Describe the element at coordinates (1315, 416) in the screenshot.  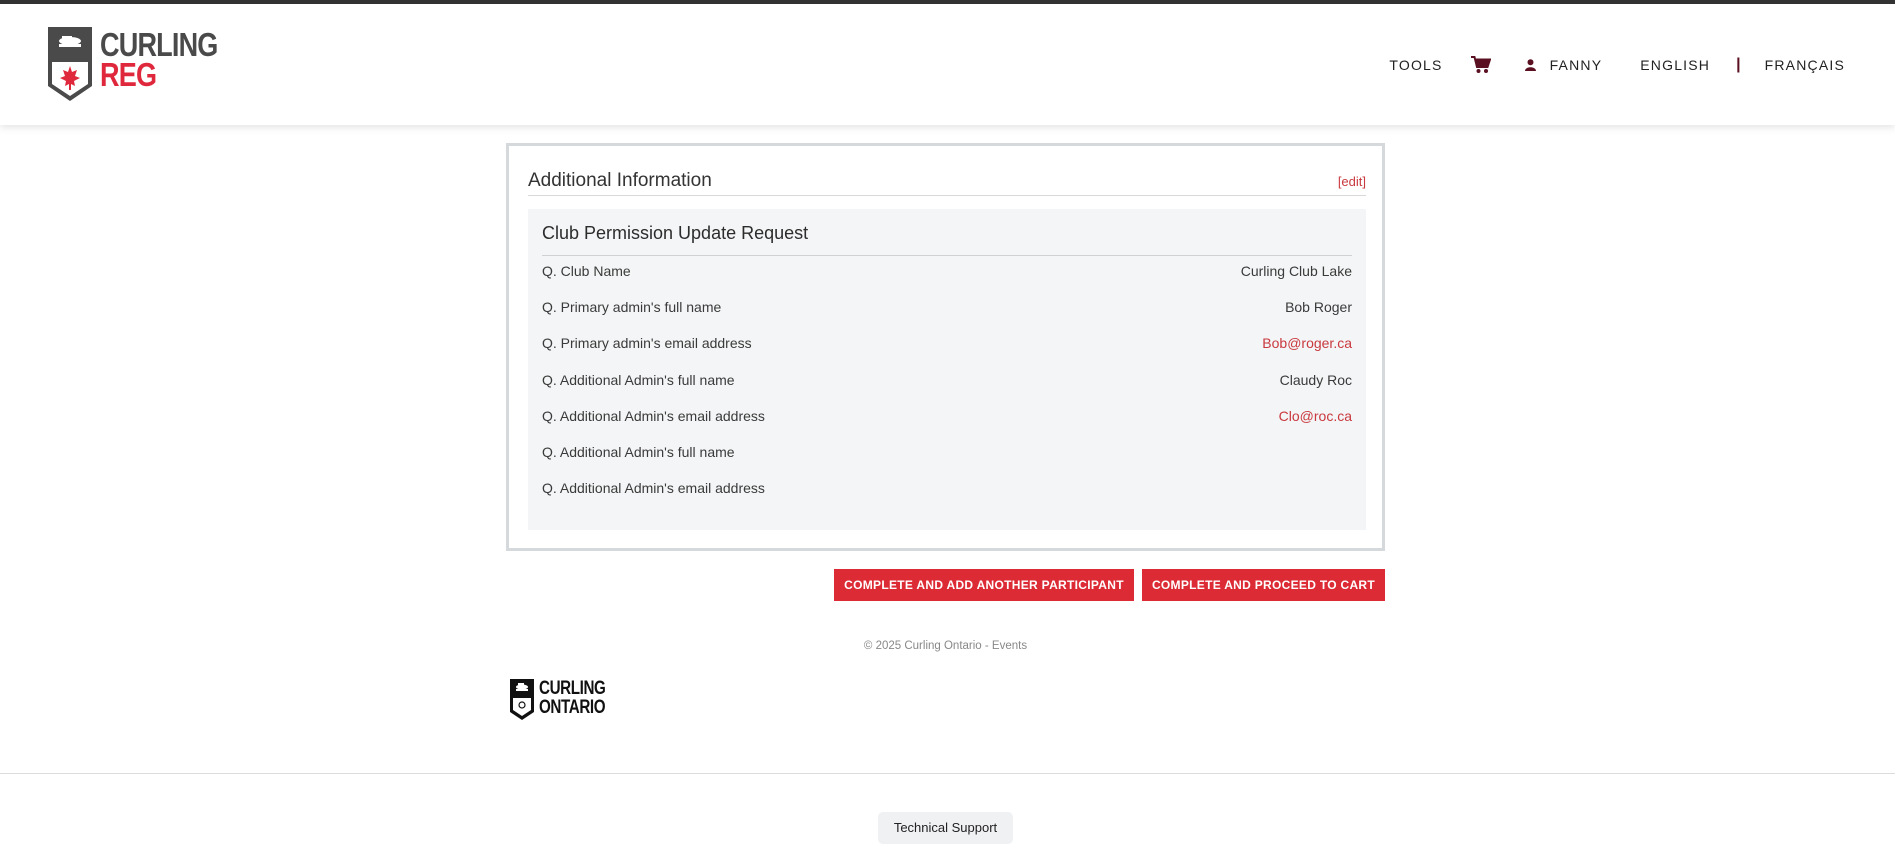
I see `answer-email-link: Clo@roc.ca` at that location.